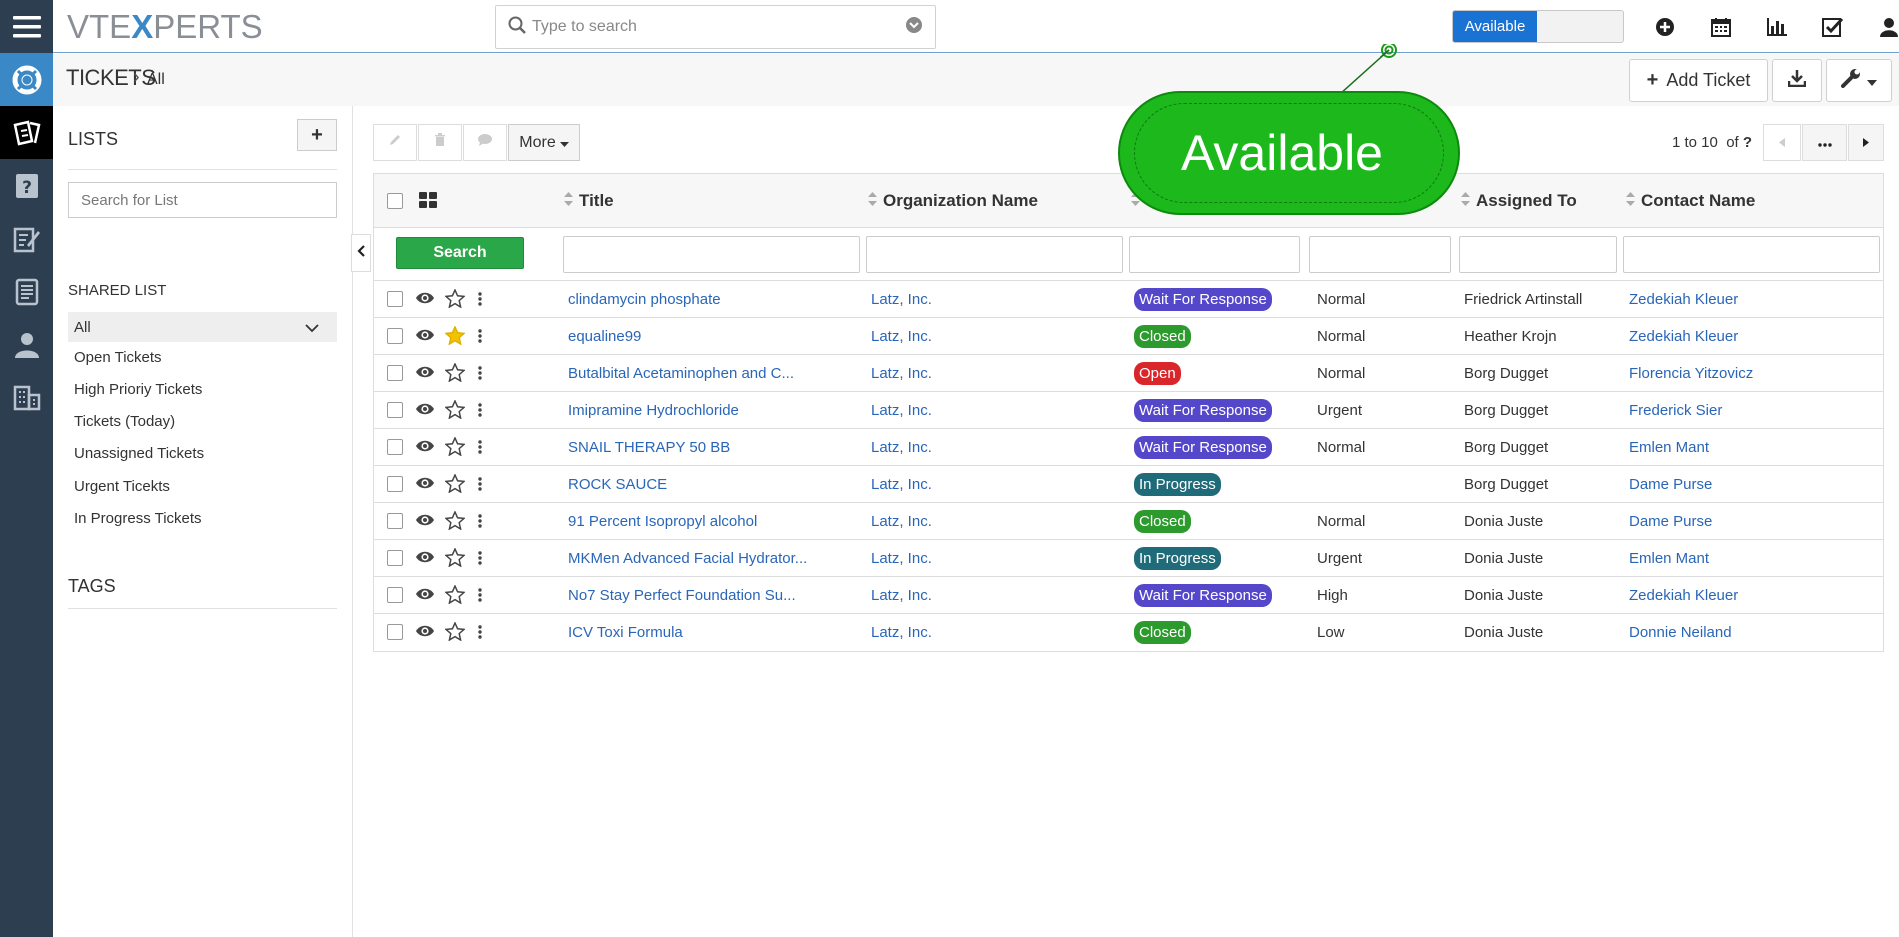 This screenshot has height=937, width=1899. Describe the element at coordinates (544, 142) in the screenshot. I see `more-dropdown: More` at that location.